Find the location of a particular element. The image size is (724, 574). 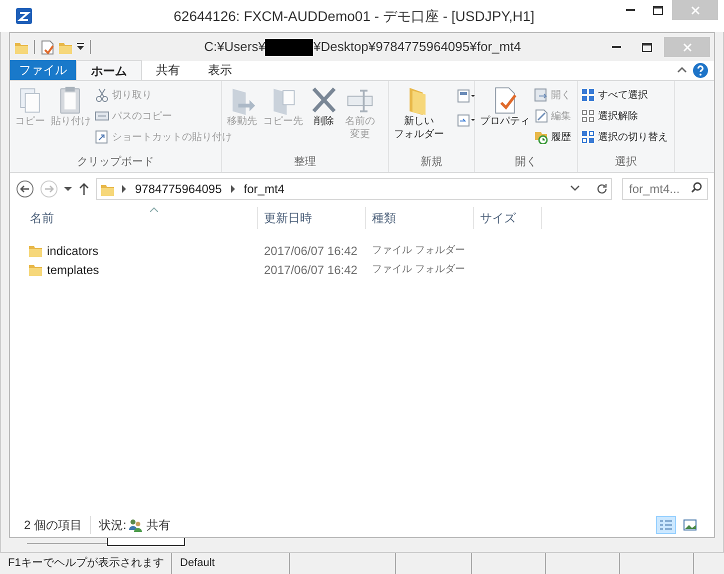

group-label: 開く is located at coordinates (526, 162).